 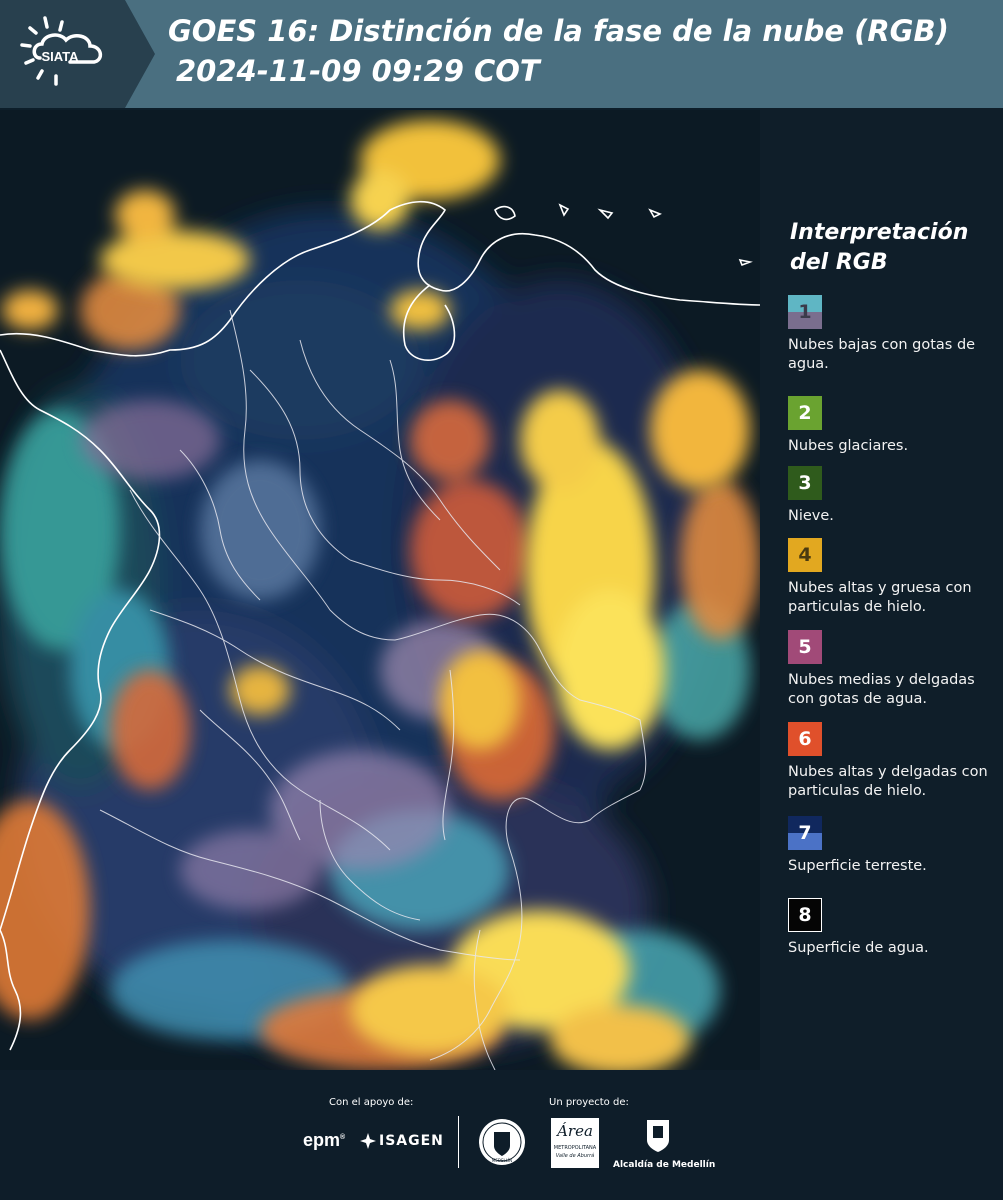 I want to click on legend-swatch-2: 2, so click(x=805, y=413).